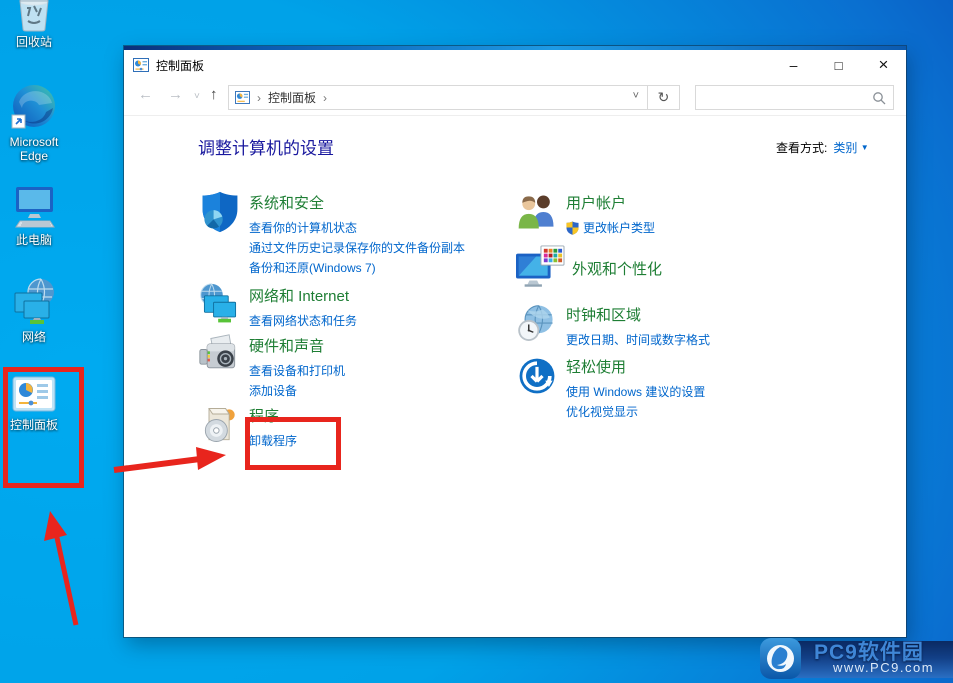 The height and width of the screenshot is (683, 953). Describe the element at coordinates (180, 65) in the screenshot. I see `window-title: 控制面板` at that location.